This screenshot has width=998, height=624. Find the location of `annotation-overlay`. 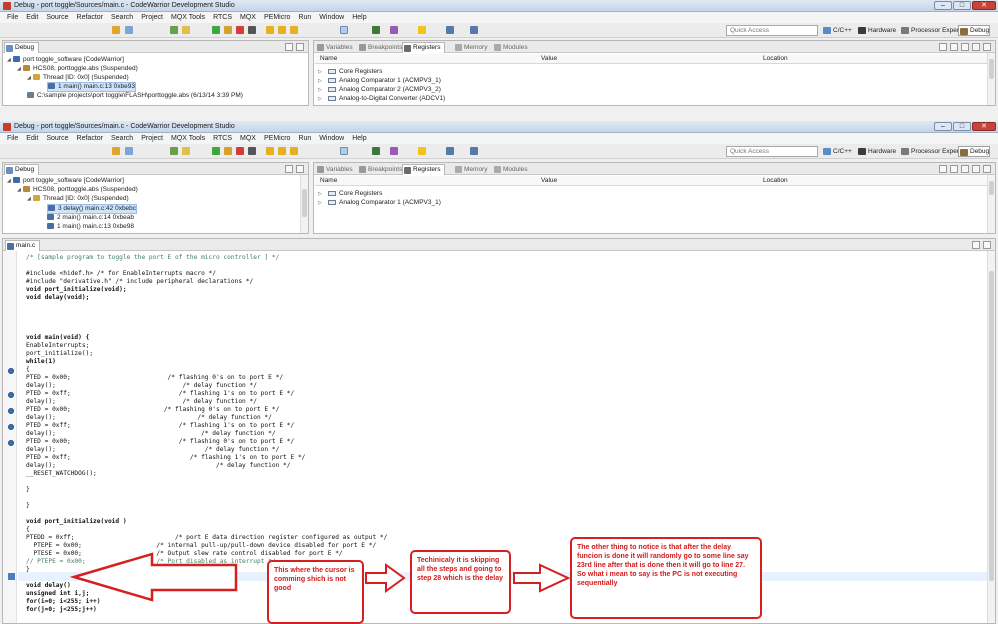

annotation-overlay is located at coordinates (320, 577).